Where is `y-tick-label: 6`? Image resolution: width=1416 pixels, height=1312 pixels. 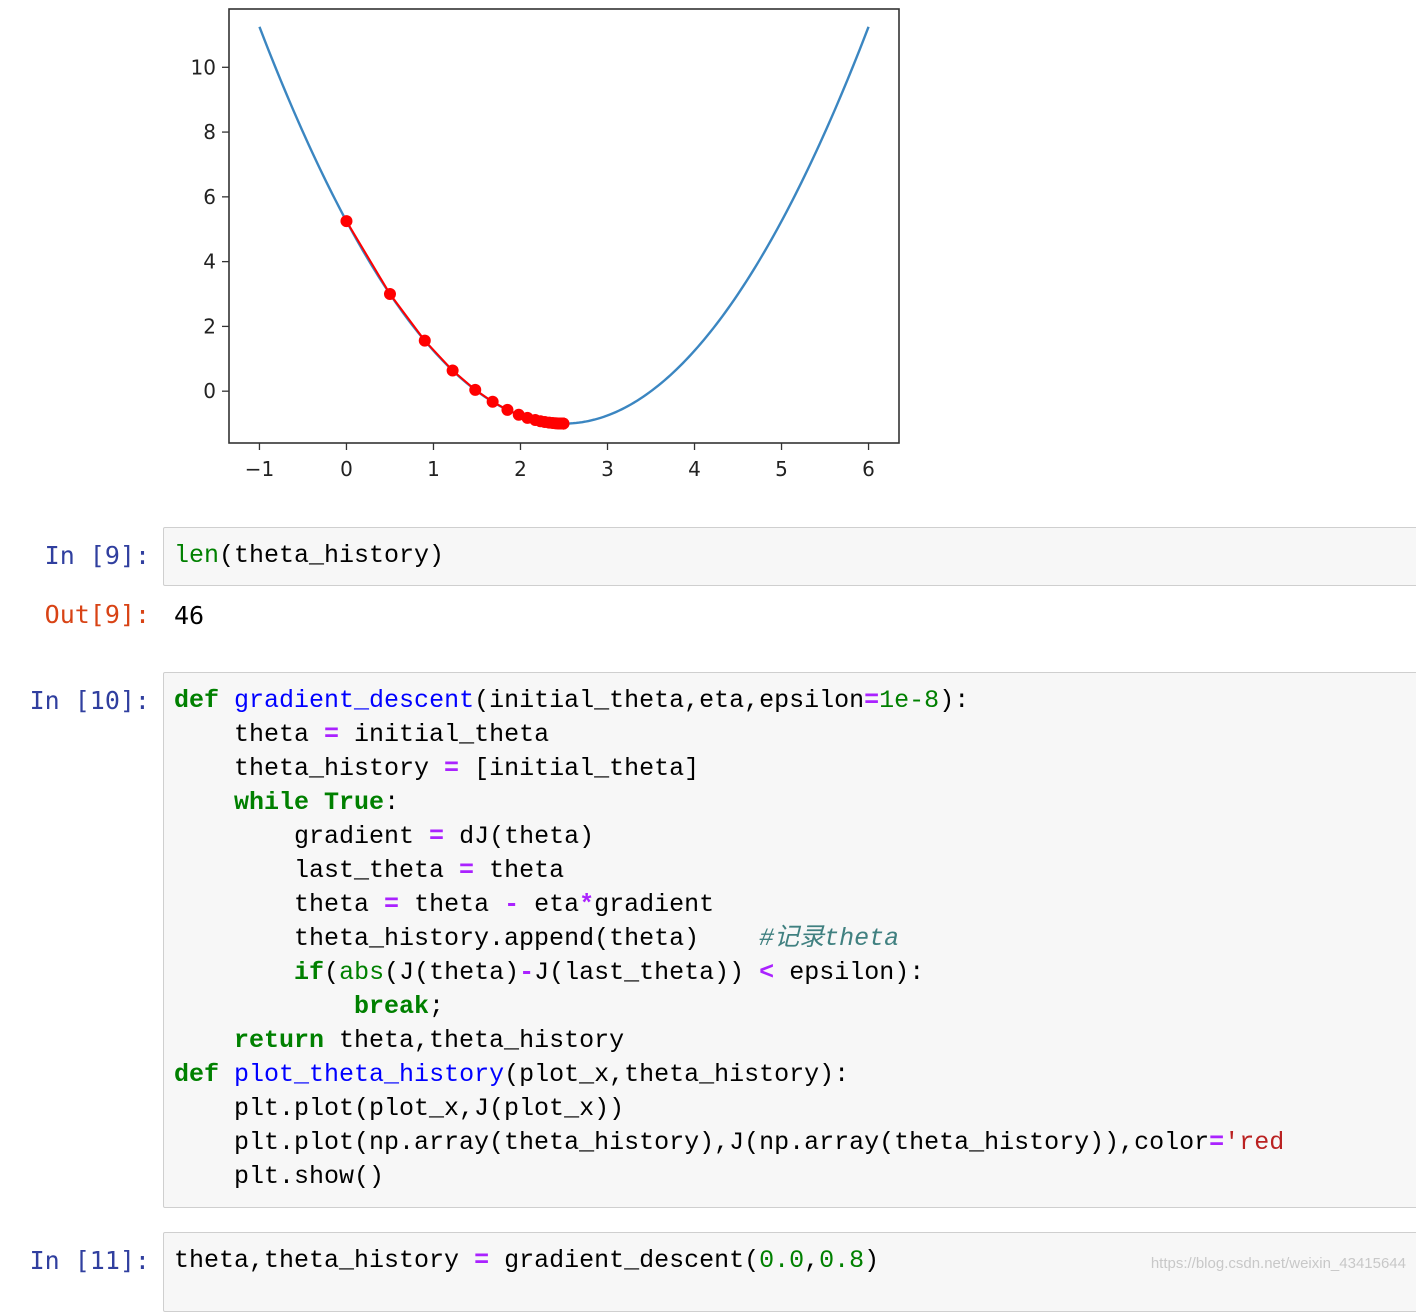
y-tick-label: 6 is located at coordinates (209, 197).